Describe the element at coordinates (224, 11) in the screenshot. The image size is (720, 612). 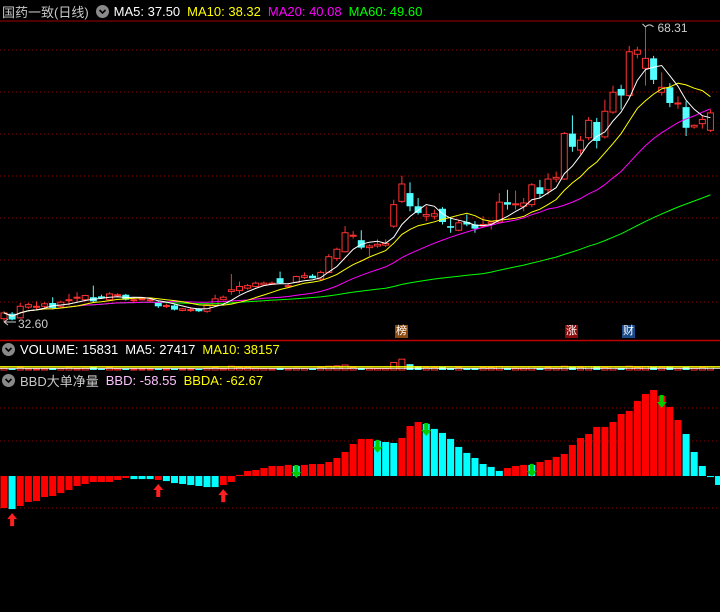
I see `ma10-label: MA10: 38.32` at that location.